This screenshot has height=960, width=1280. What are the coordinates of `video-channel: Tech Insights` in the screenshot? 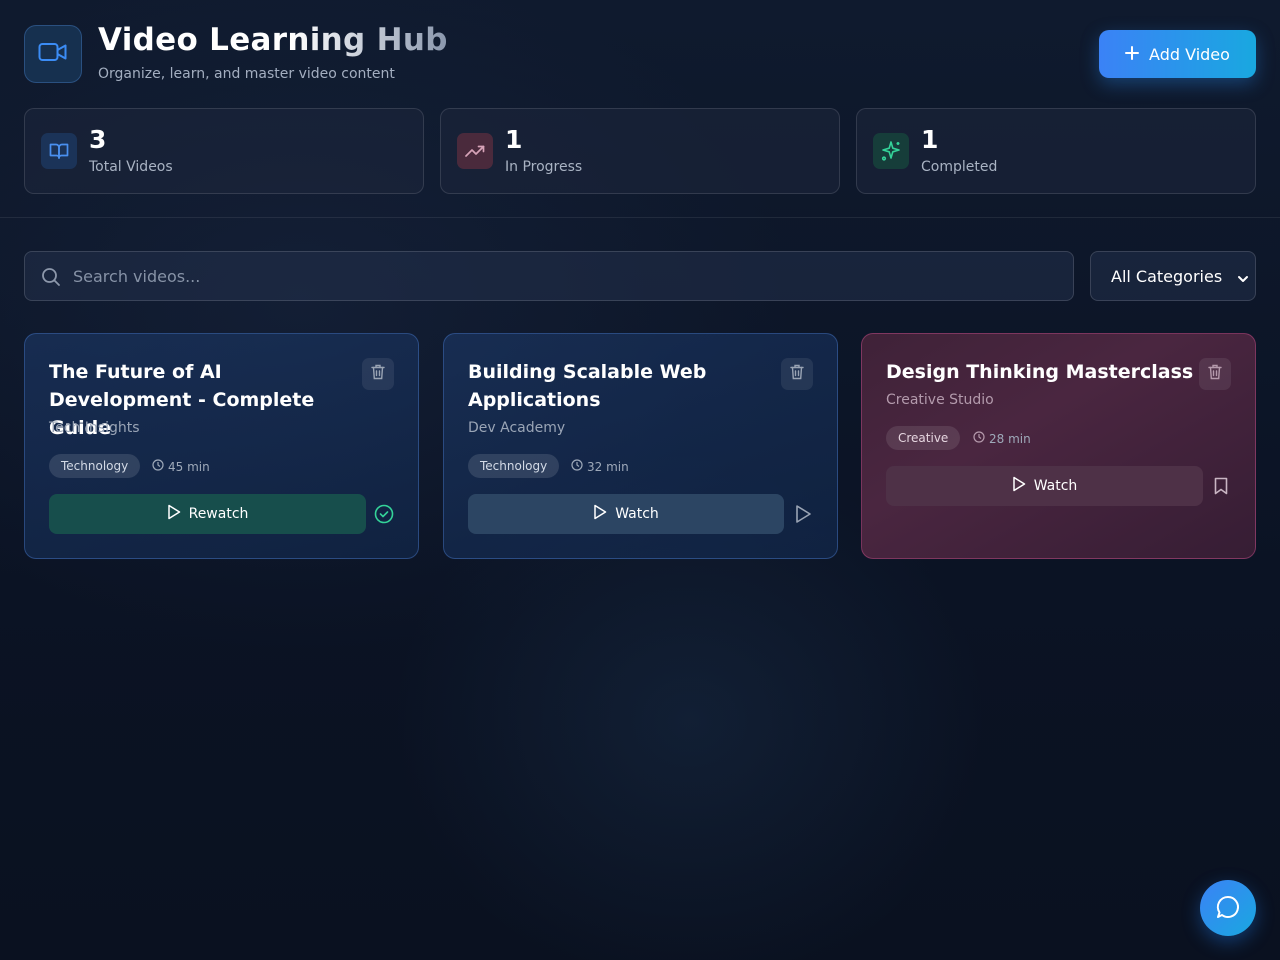 It's located at (94, 428).